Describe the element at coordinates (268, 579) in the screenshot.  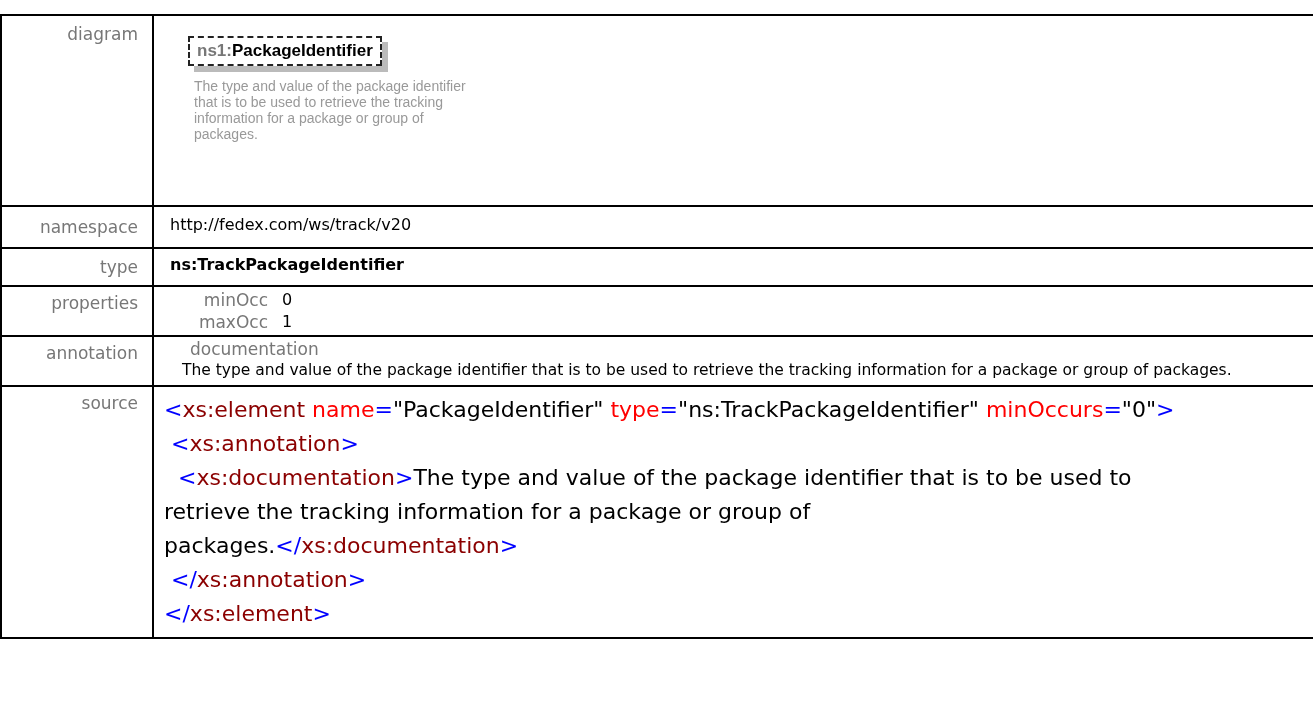
I see `code-line: </xs:annotation>` at that location.